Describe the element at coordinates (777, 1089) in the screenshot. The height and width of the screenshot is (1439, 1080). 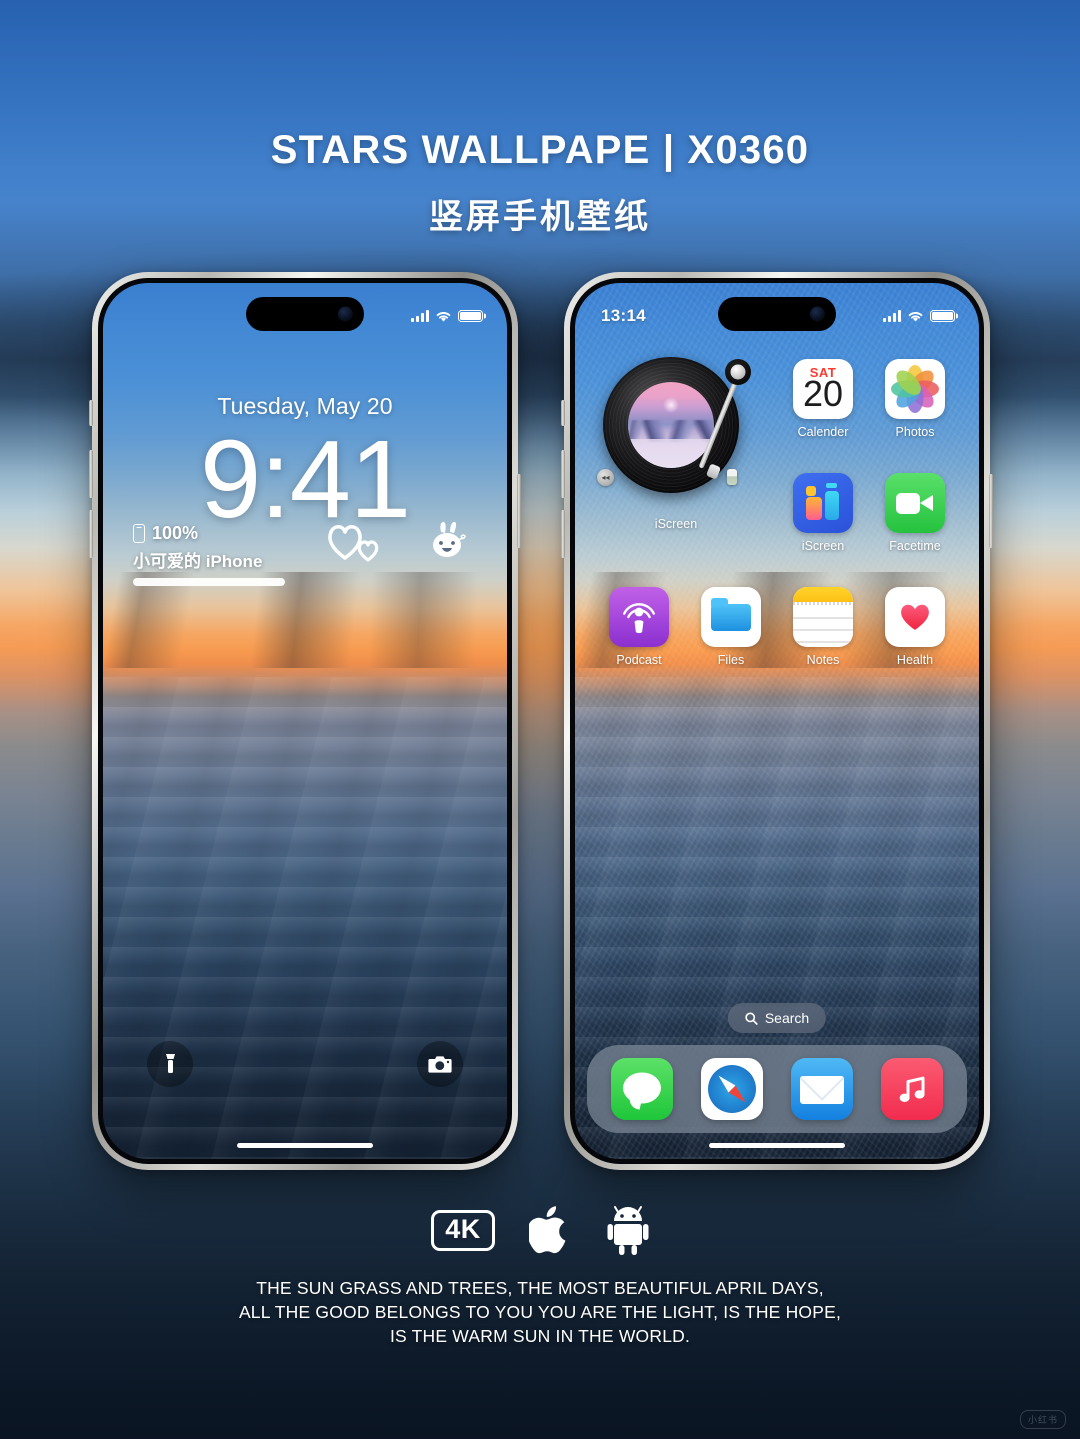
I see `dock` at that location.